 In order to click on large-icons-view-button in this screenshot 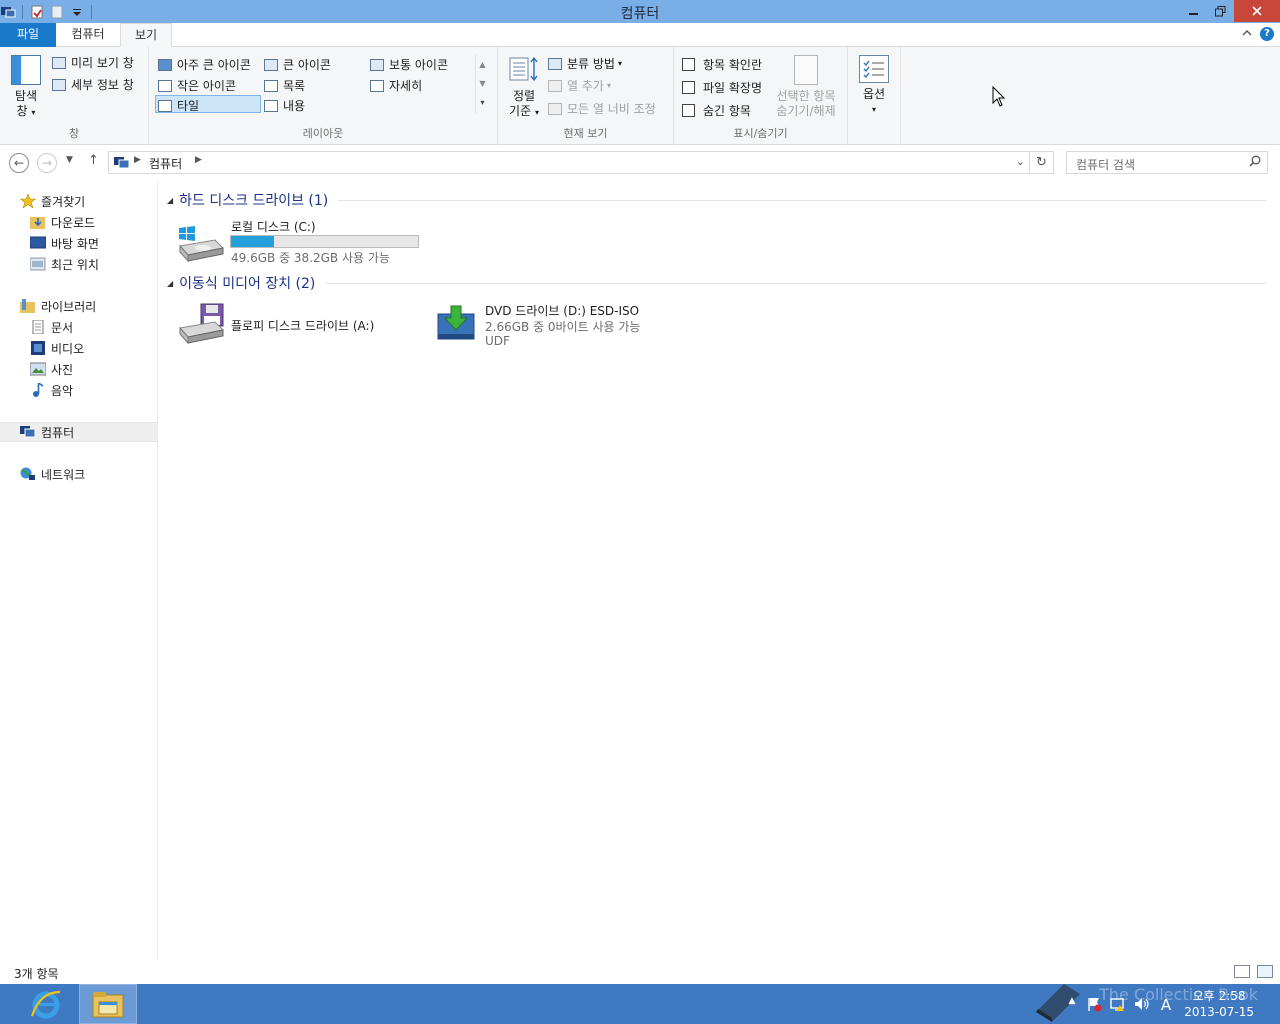, I will do `click(1265, 971)`.